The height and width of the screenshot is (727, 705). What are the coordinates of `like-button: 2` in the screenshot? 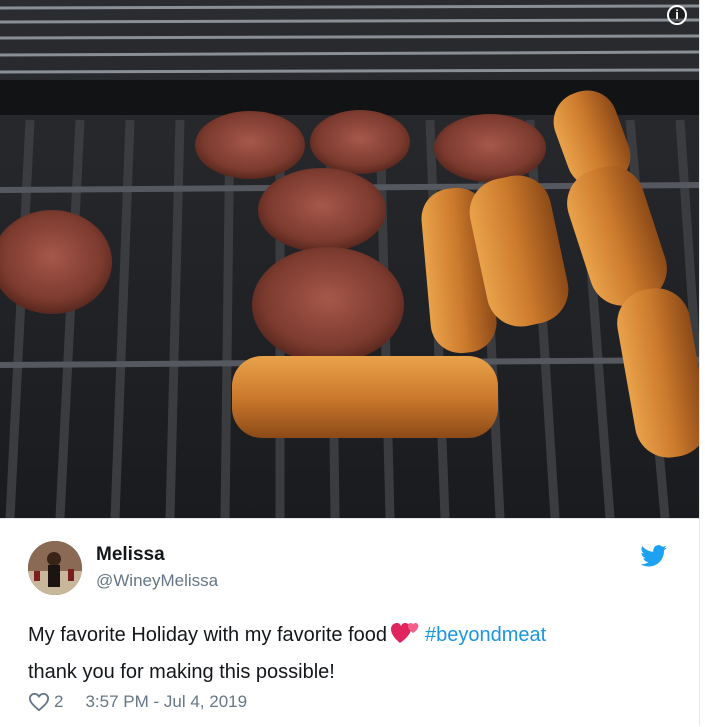 It's located at (56, 702).